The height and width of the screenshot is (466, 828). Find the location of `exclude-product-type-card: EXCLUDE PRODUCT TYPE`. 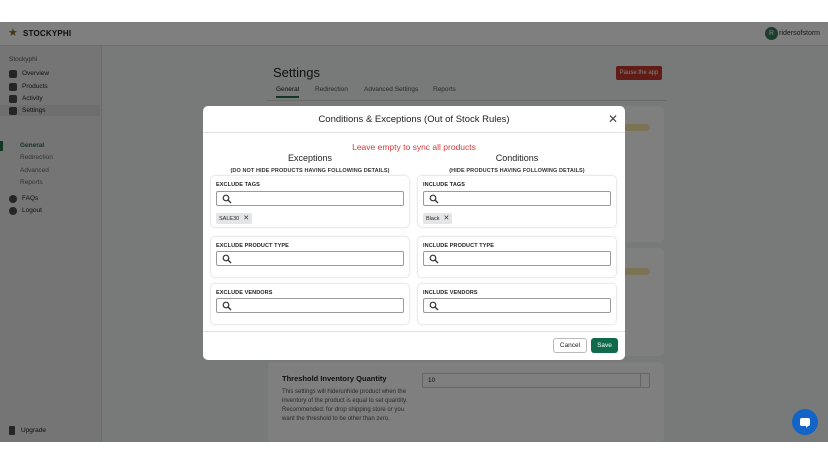

exclude-product-type-card: EXCLUDE PRODUCT TYPE is located at coordinates (310, 257).